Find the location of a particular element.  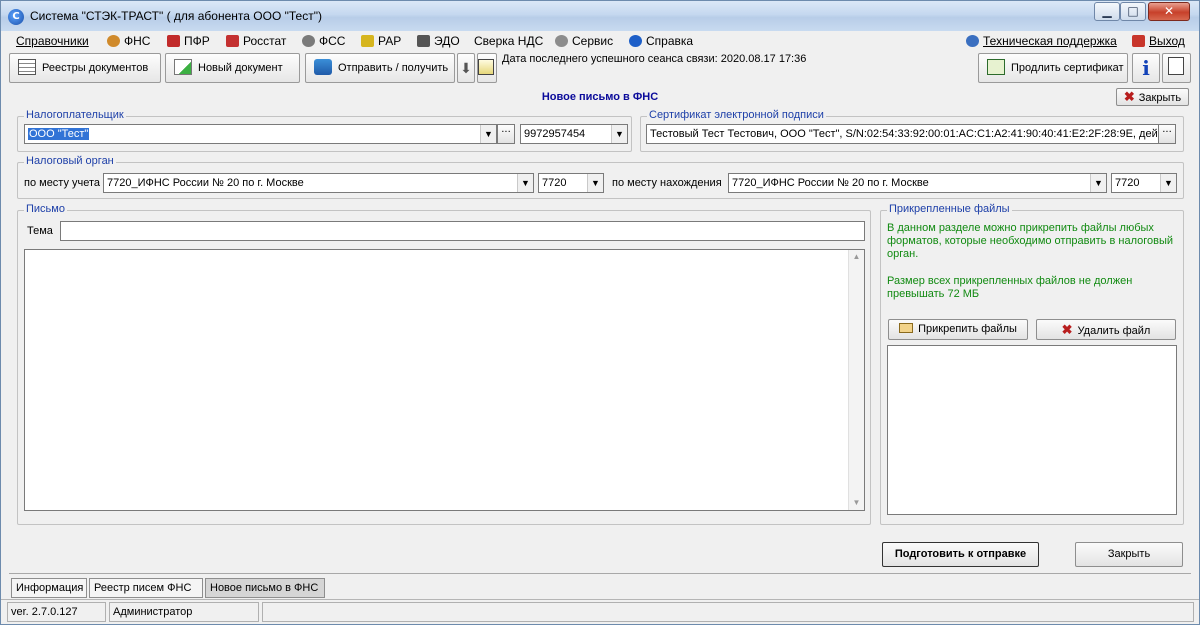

menu-label: ФСС is located at coordinates (332, 41).